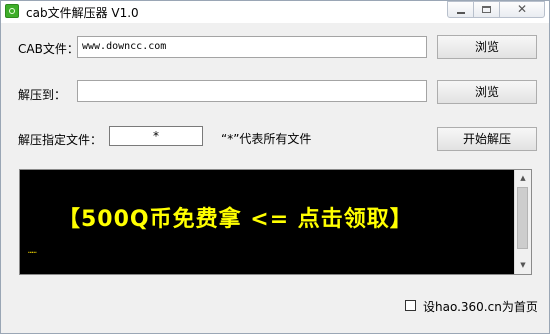 This screenshot has width=550, height=334. I want to click on extract-browse-button: 浏览, so click(487, 92).